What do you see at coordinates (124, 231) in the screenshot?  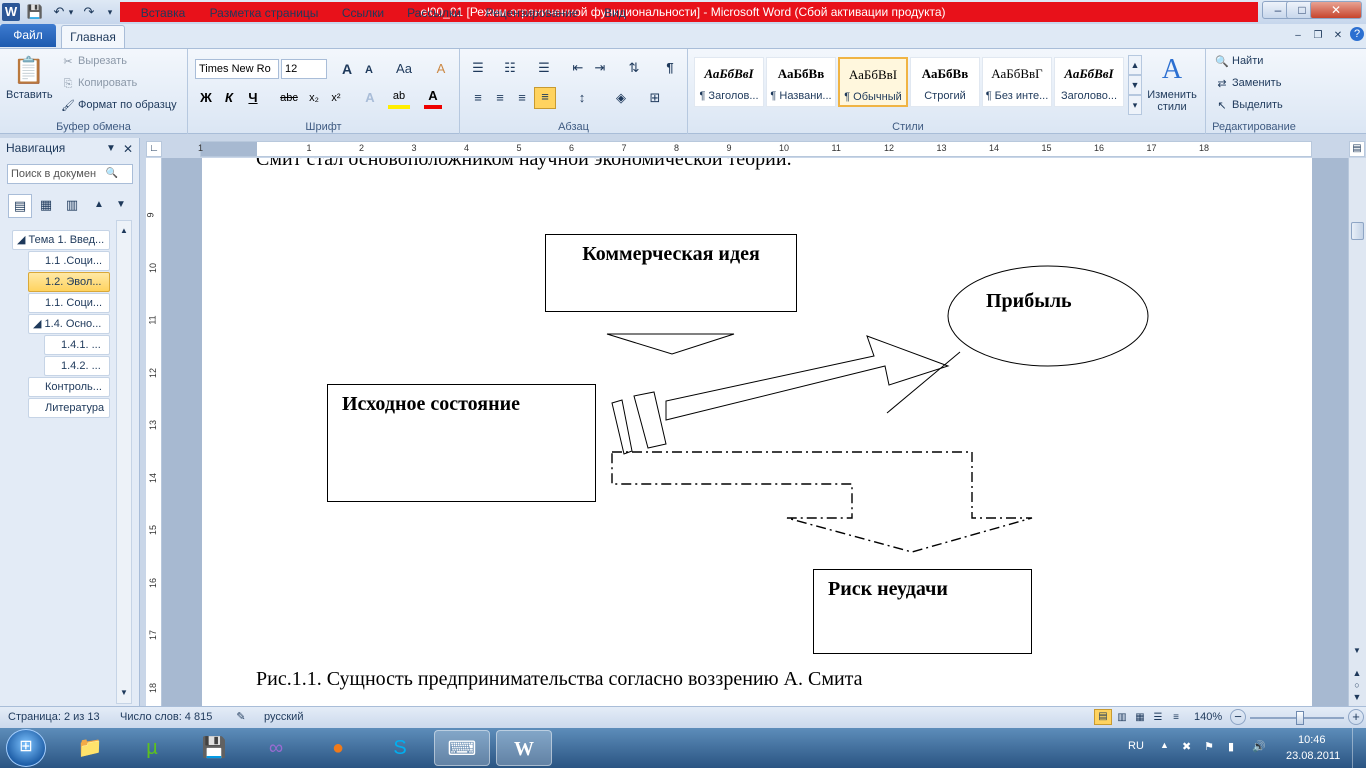 I see `nav-scroll-up-icon: ▲` at bounding box center [124, 231].